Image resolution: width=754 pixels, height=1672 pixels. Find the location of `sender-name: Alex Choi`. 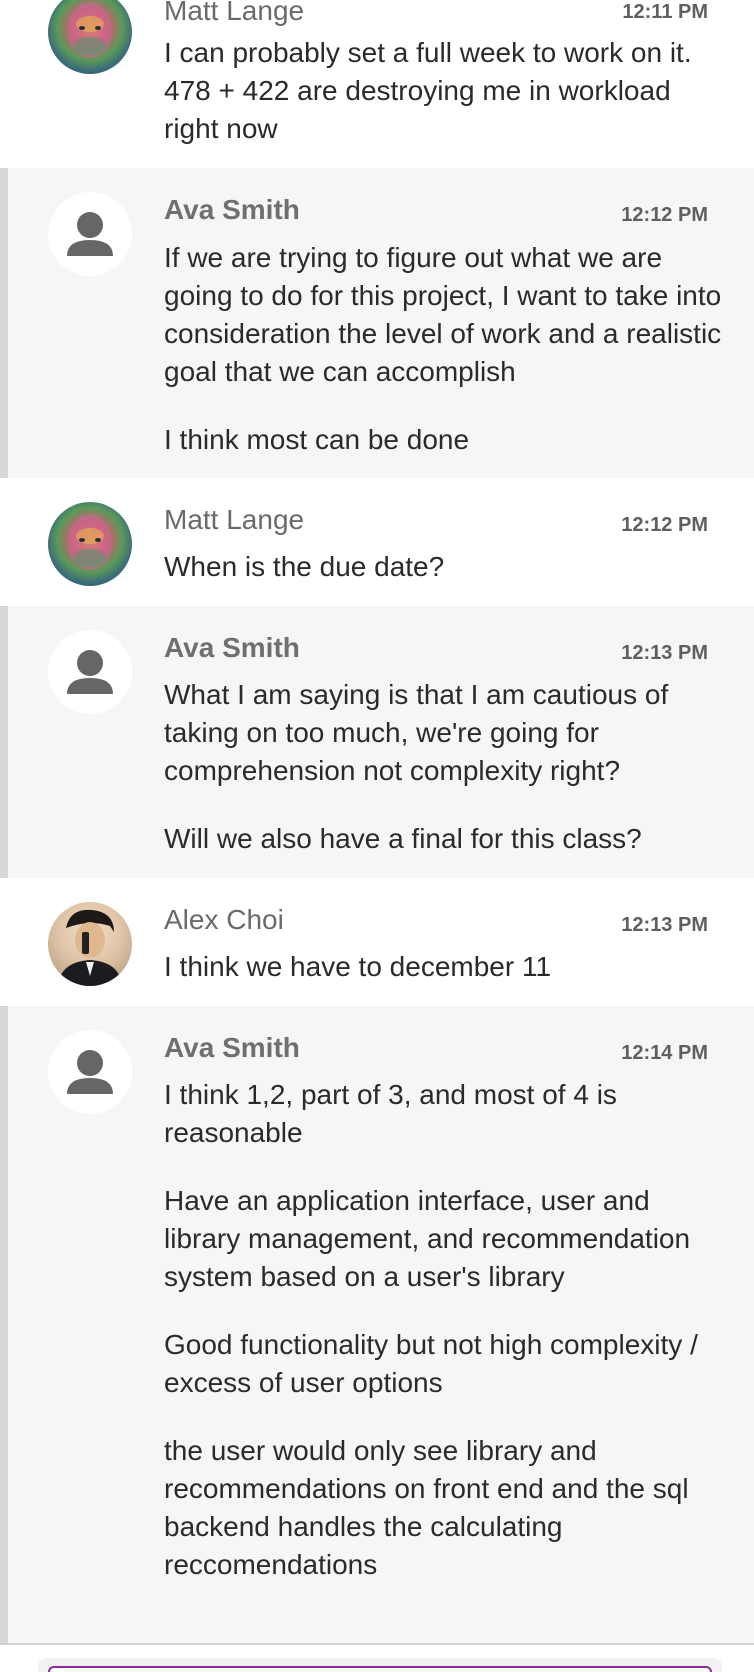

sender-name: Alex Choi is located at coordinates (224, 919).